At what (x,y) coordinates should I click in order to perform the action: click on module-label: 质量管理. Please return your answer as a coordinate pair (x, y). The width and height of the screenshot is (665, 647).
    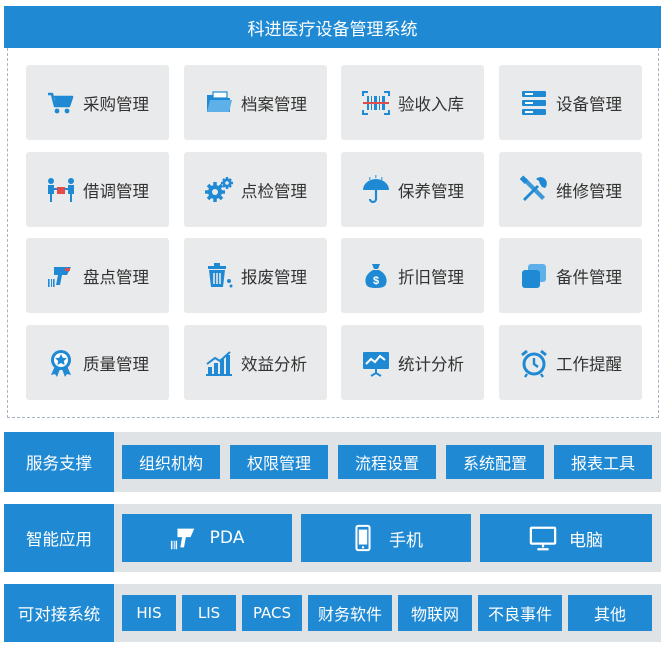
    Looking at the image, I should click on (116, 364).